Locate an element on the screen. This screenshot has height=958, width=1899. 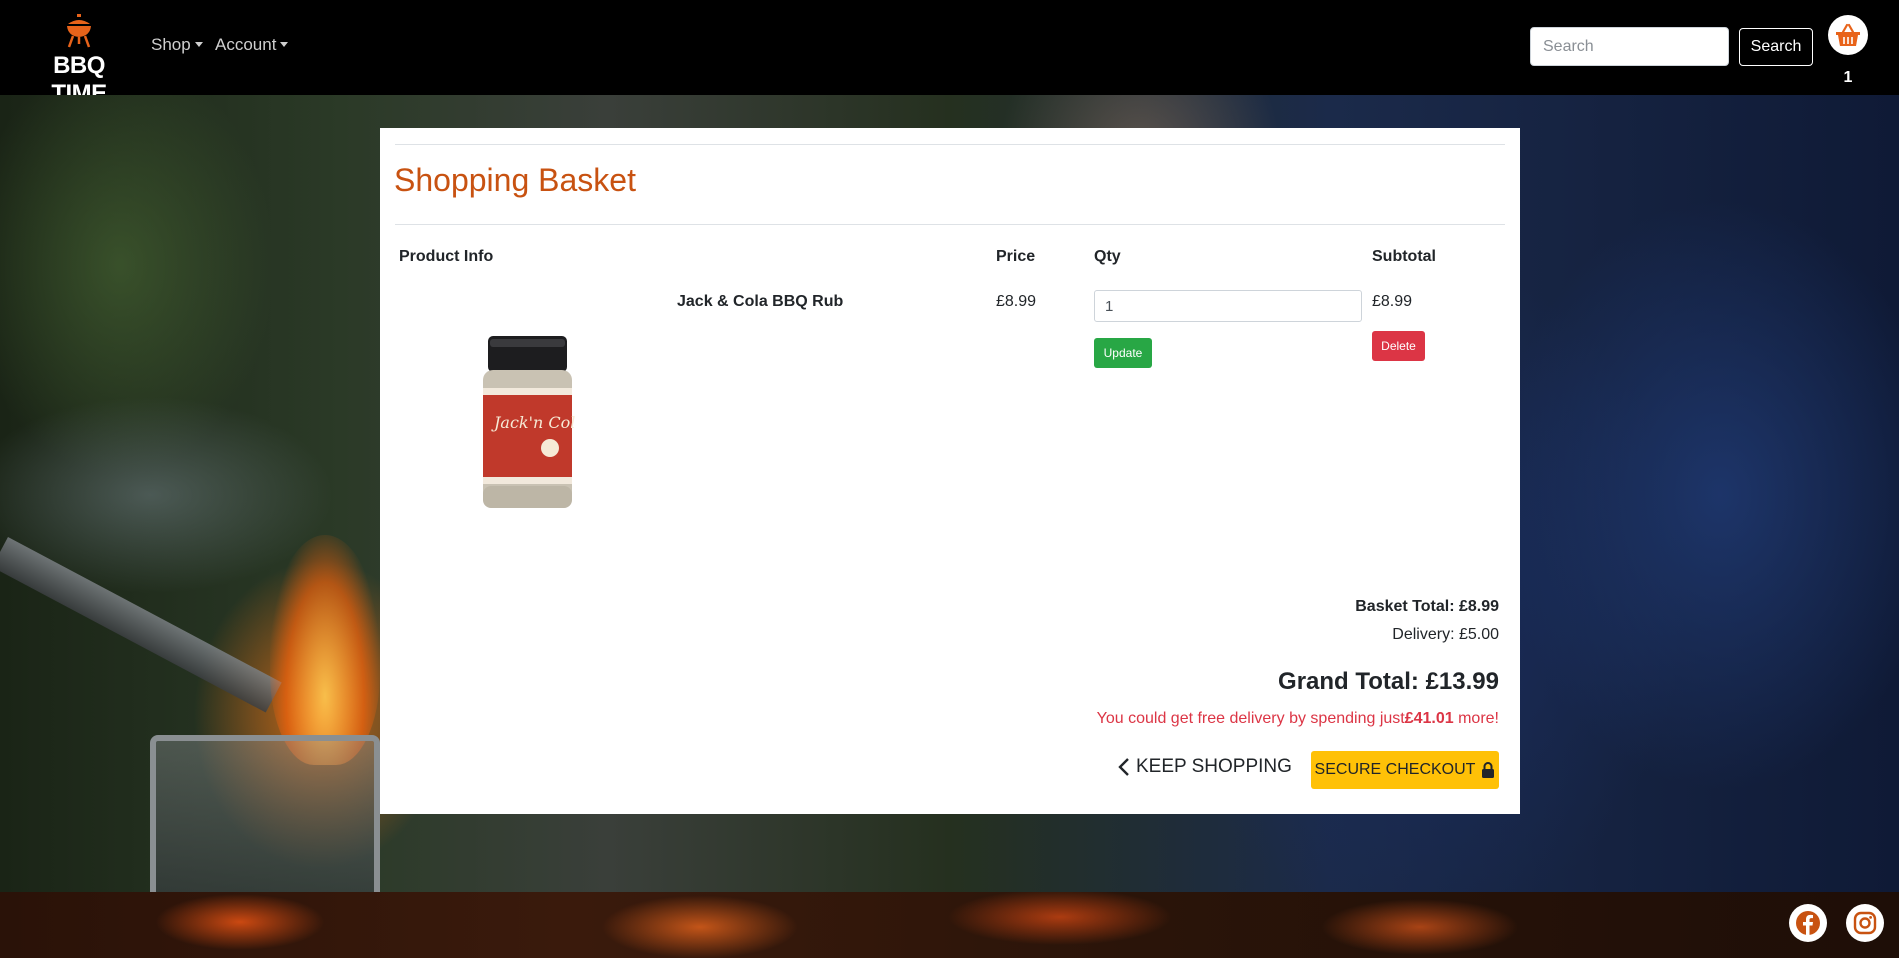
nav-shop-dropdown: Shop is located at coordinates (177, 45).